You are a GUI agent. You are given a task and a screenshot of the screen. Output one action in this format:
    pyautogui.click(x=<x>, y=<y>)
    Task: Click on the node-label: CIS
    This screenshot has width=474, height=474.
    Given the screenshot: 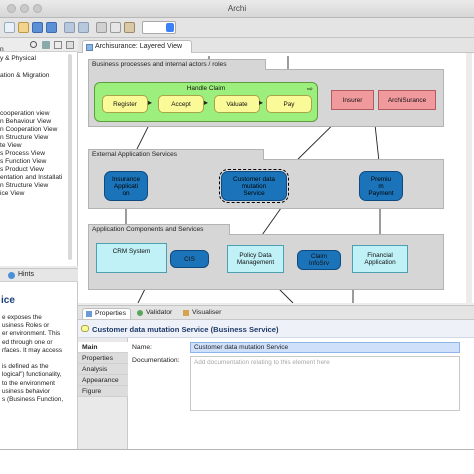 What is the action you would take?
    pyautogui.click(x=189, y=259)
    